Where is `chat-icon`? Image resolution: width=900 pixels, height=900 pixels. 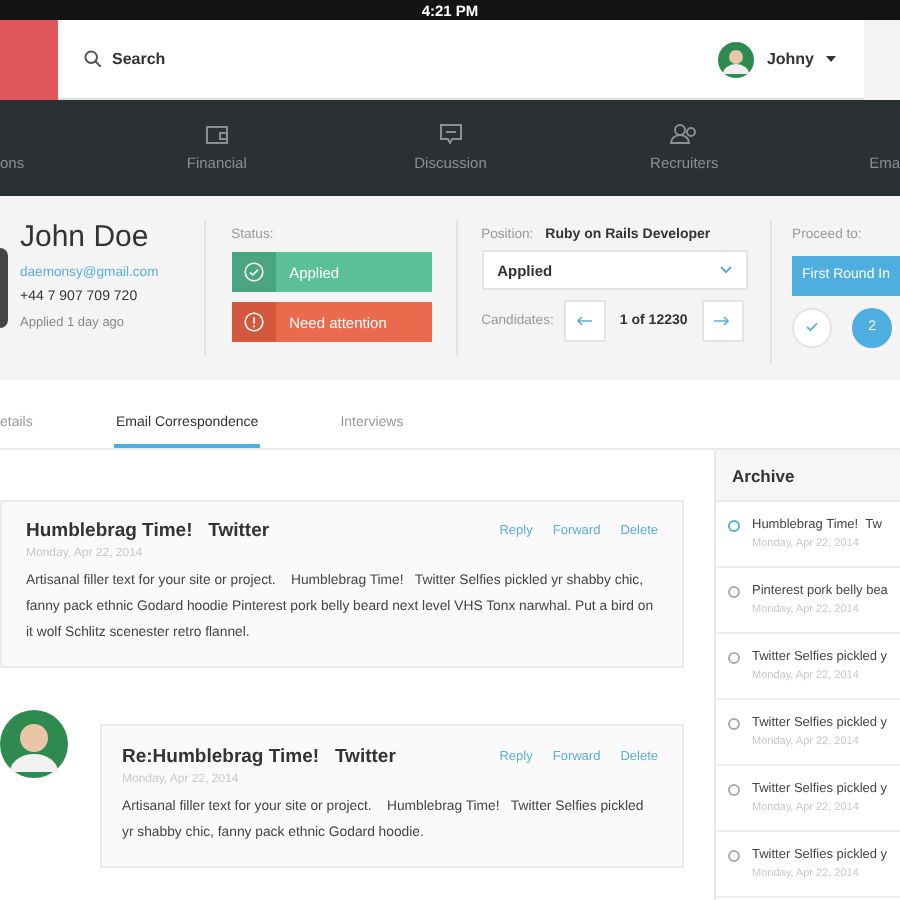 chat-icon is located at coordinates (450, 134).